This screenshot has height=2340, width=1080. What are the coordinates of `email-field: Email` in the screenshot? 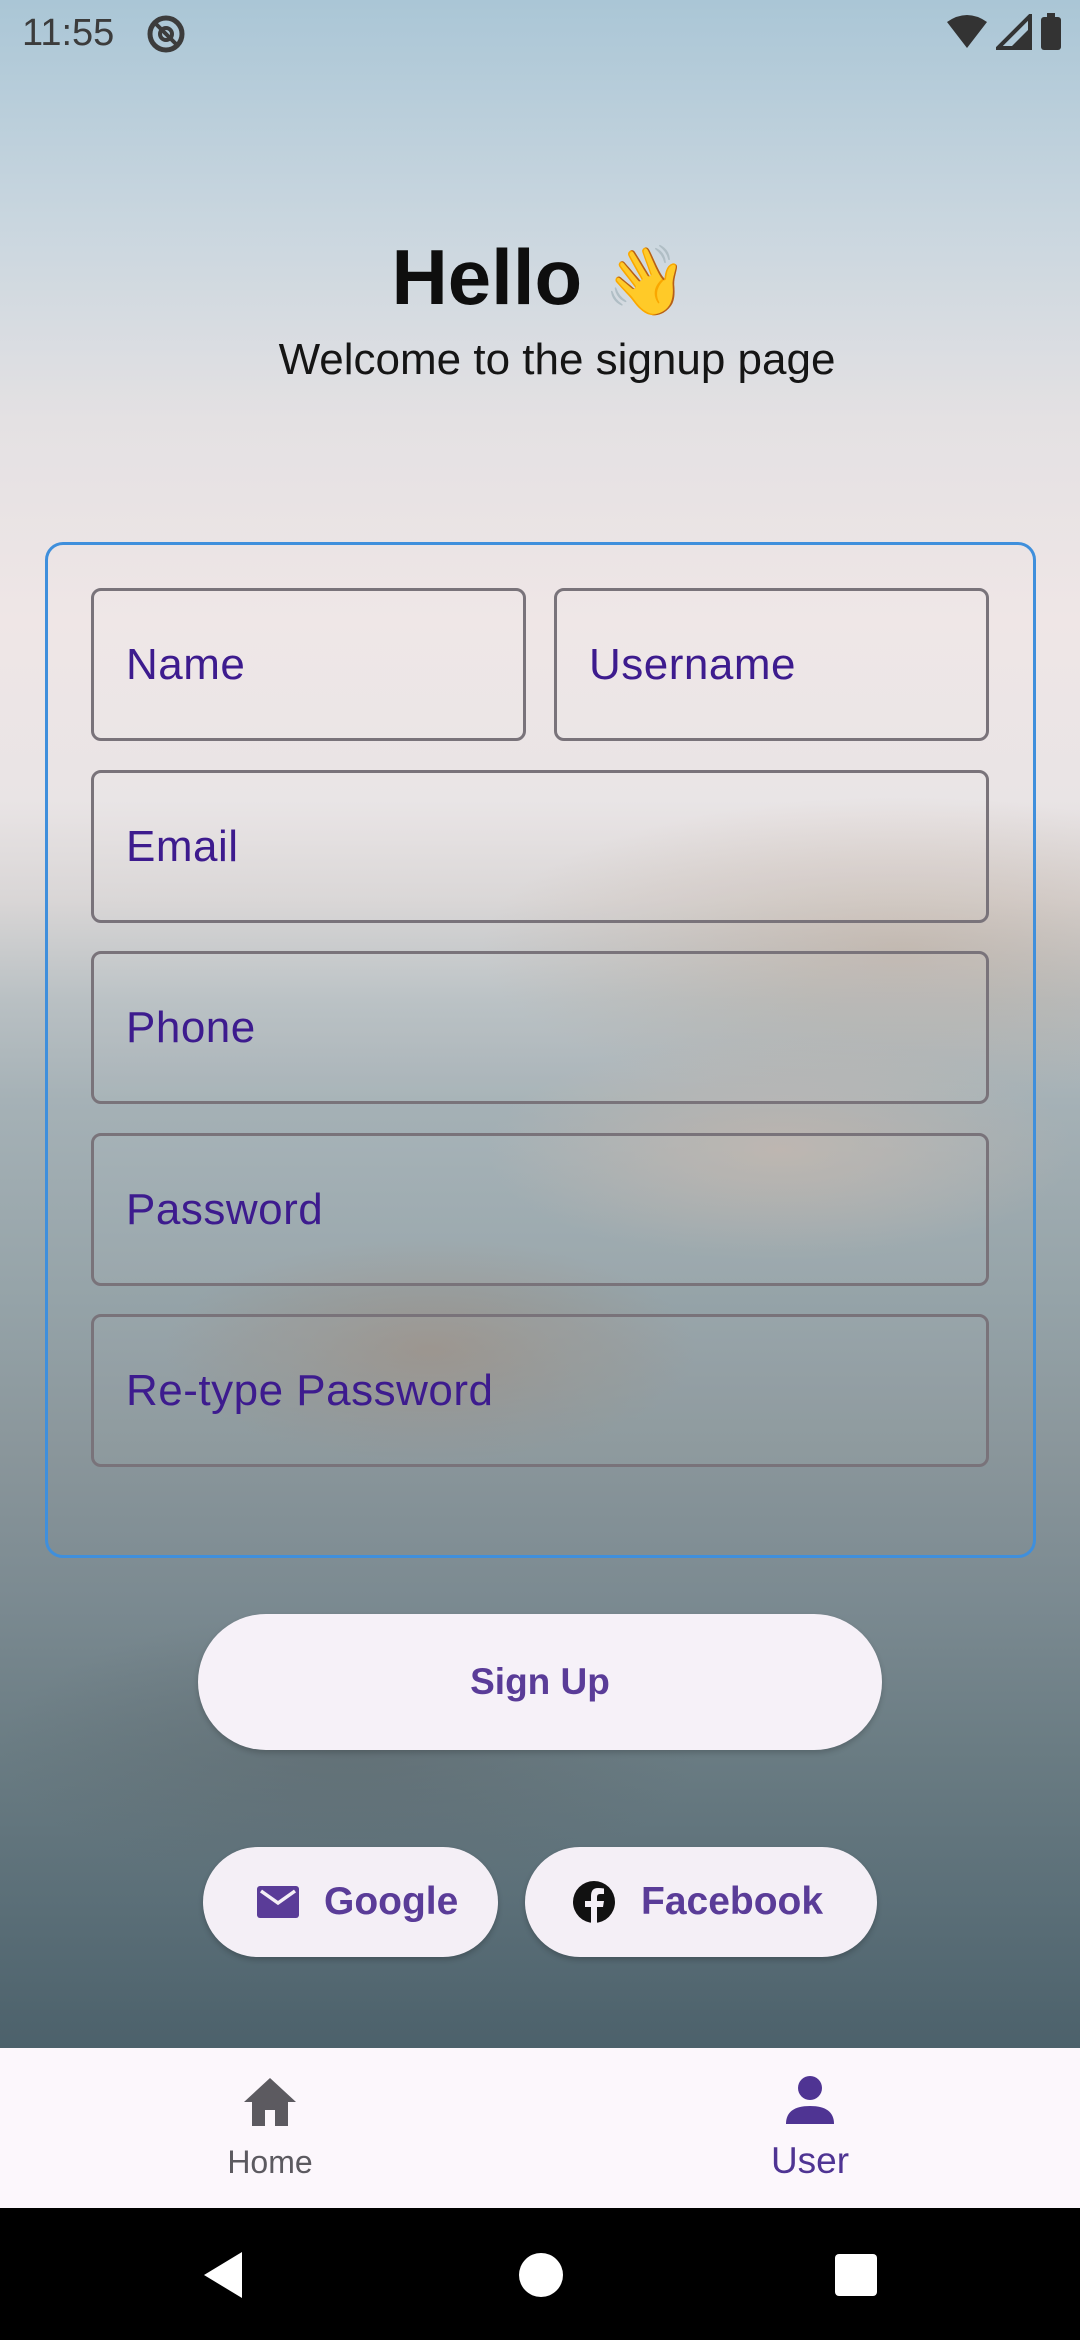 It's located at (540, 846).